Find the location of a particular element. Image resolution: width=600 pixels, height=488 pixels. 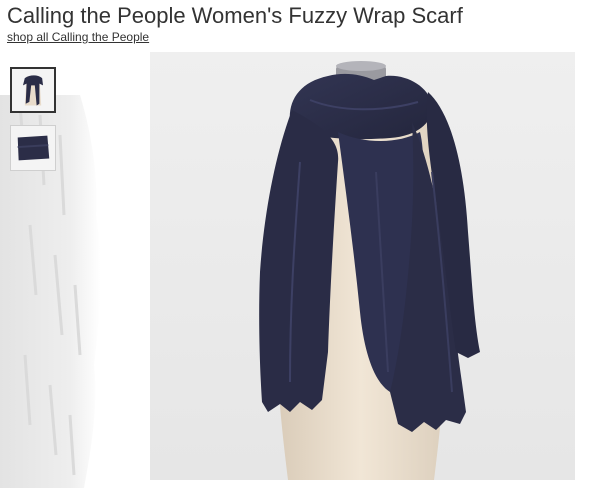

thumbnail-folded-image is located at coordinates (33, 148).